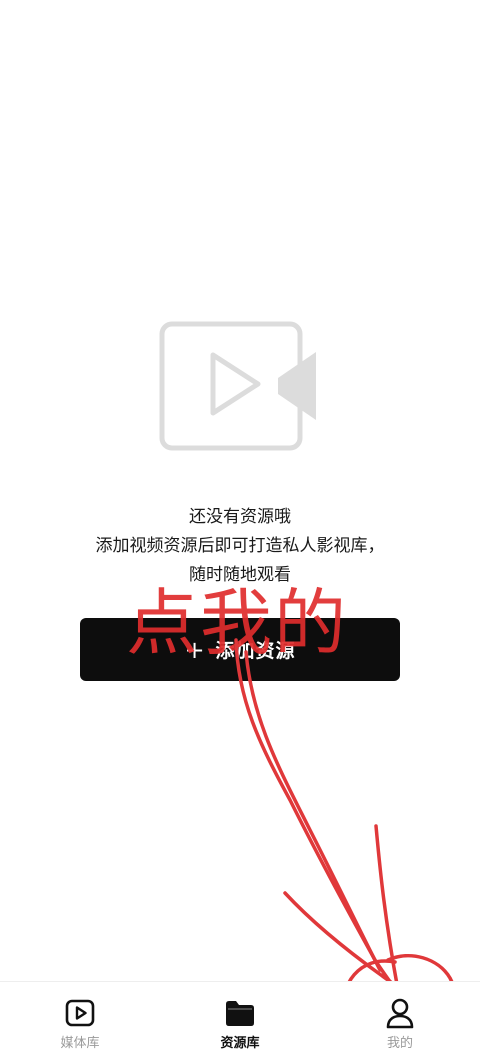 The width and height of the screenshot is (480, 1056). I want to click on tab-label: 媒体库, so click(80, 1043).